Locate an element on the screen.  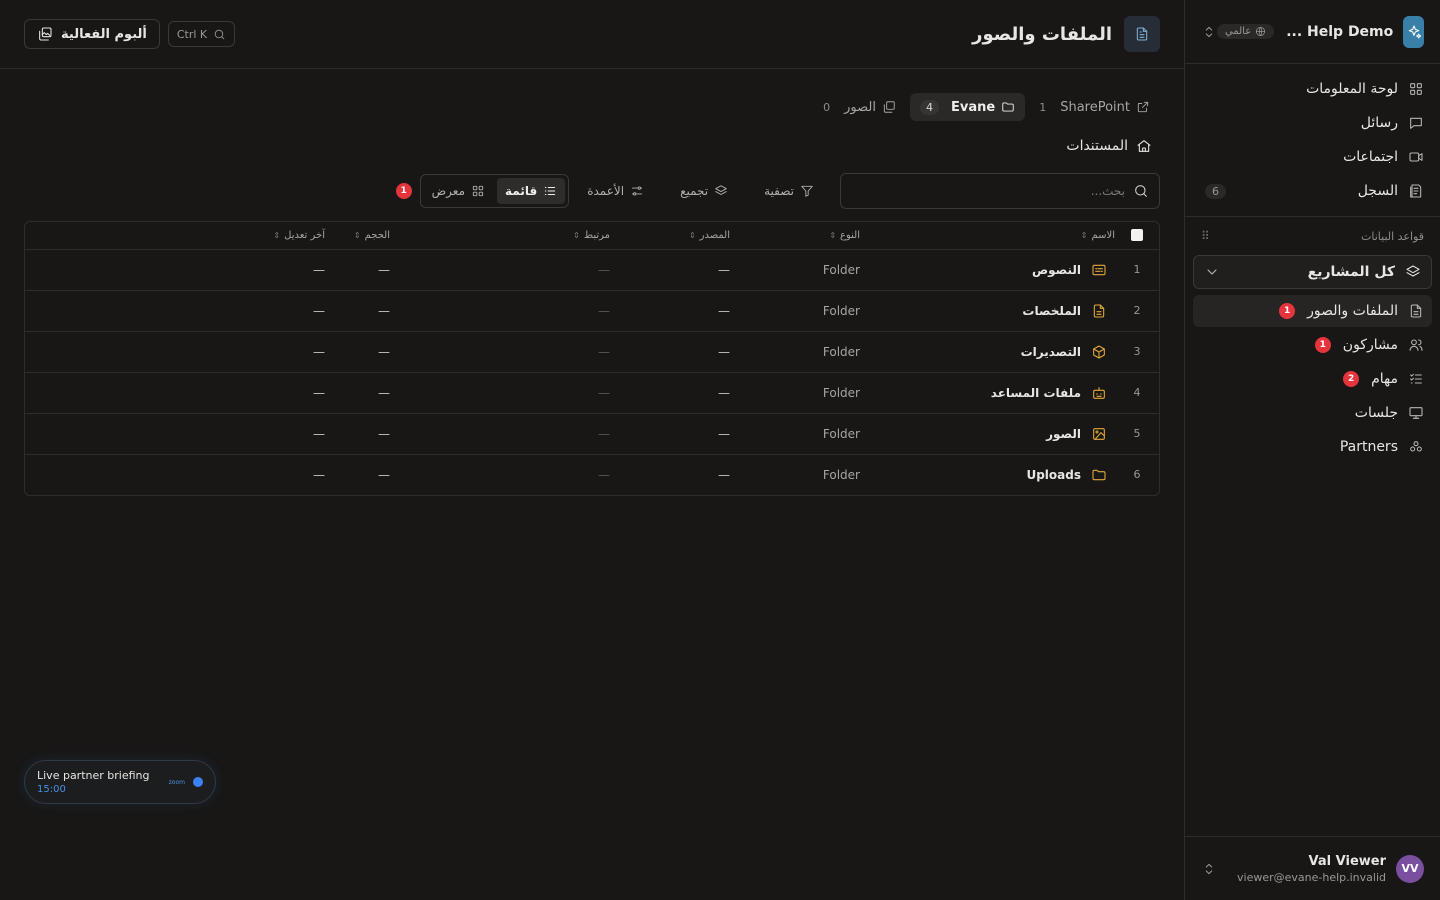
video-icon is located at coordinates (1416, 157).